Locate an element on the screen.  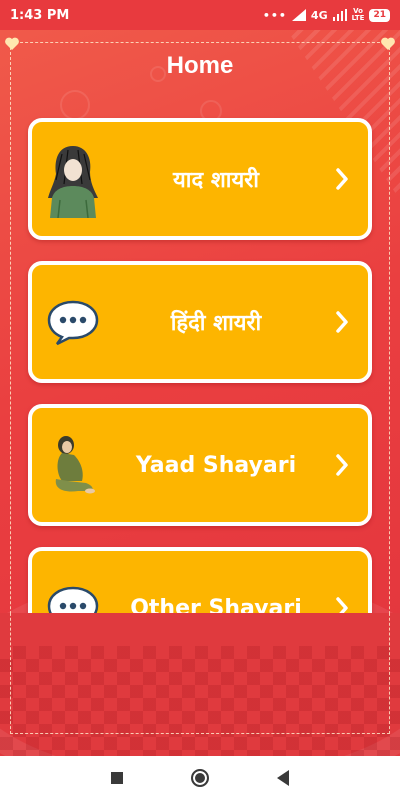
back-icon is located at coordinates (283, 778).